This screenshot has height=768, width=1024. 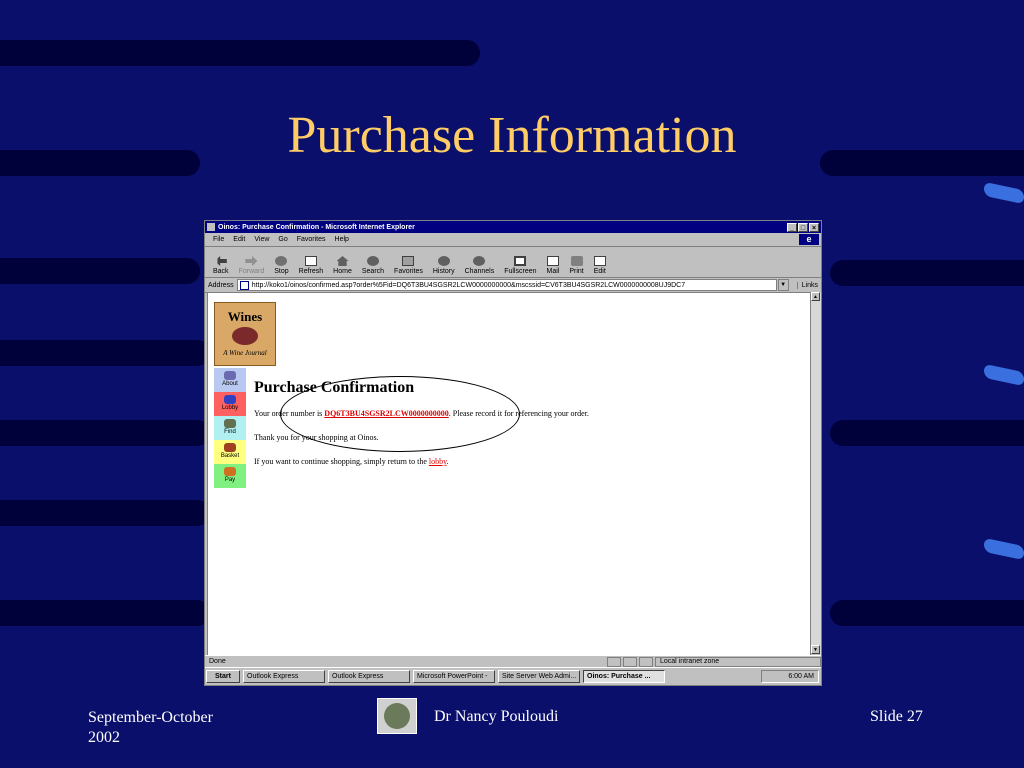 I want to click on logo-subtitle: A Wine Journal, so click(x=245, y=353).